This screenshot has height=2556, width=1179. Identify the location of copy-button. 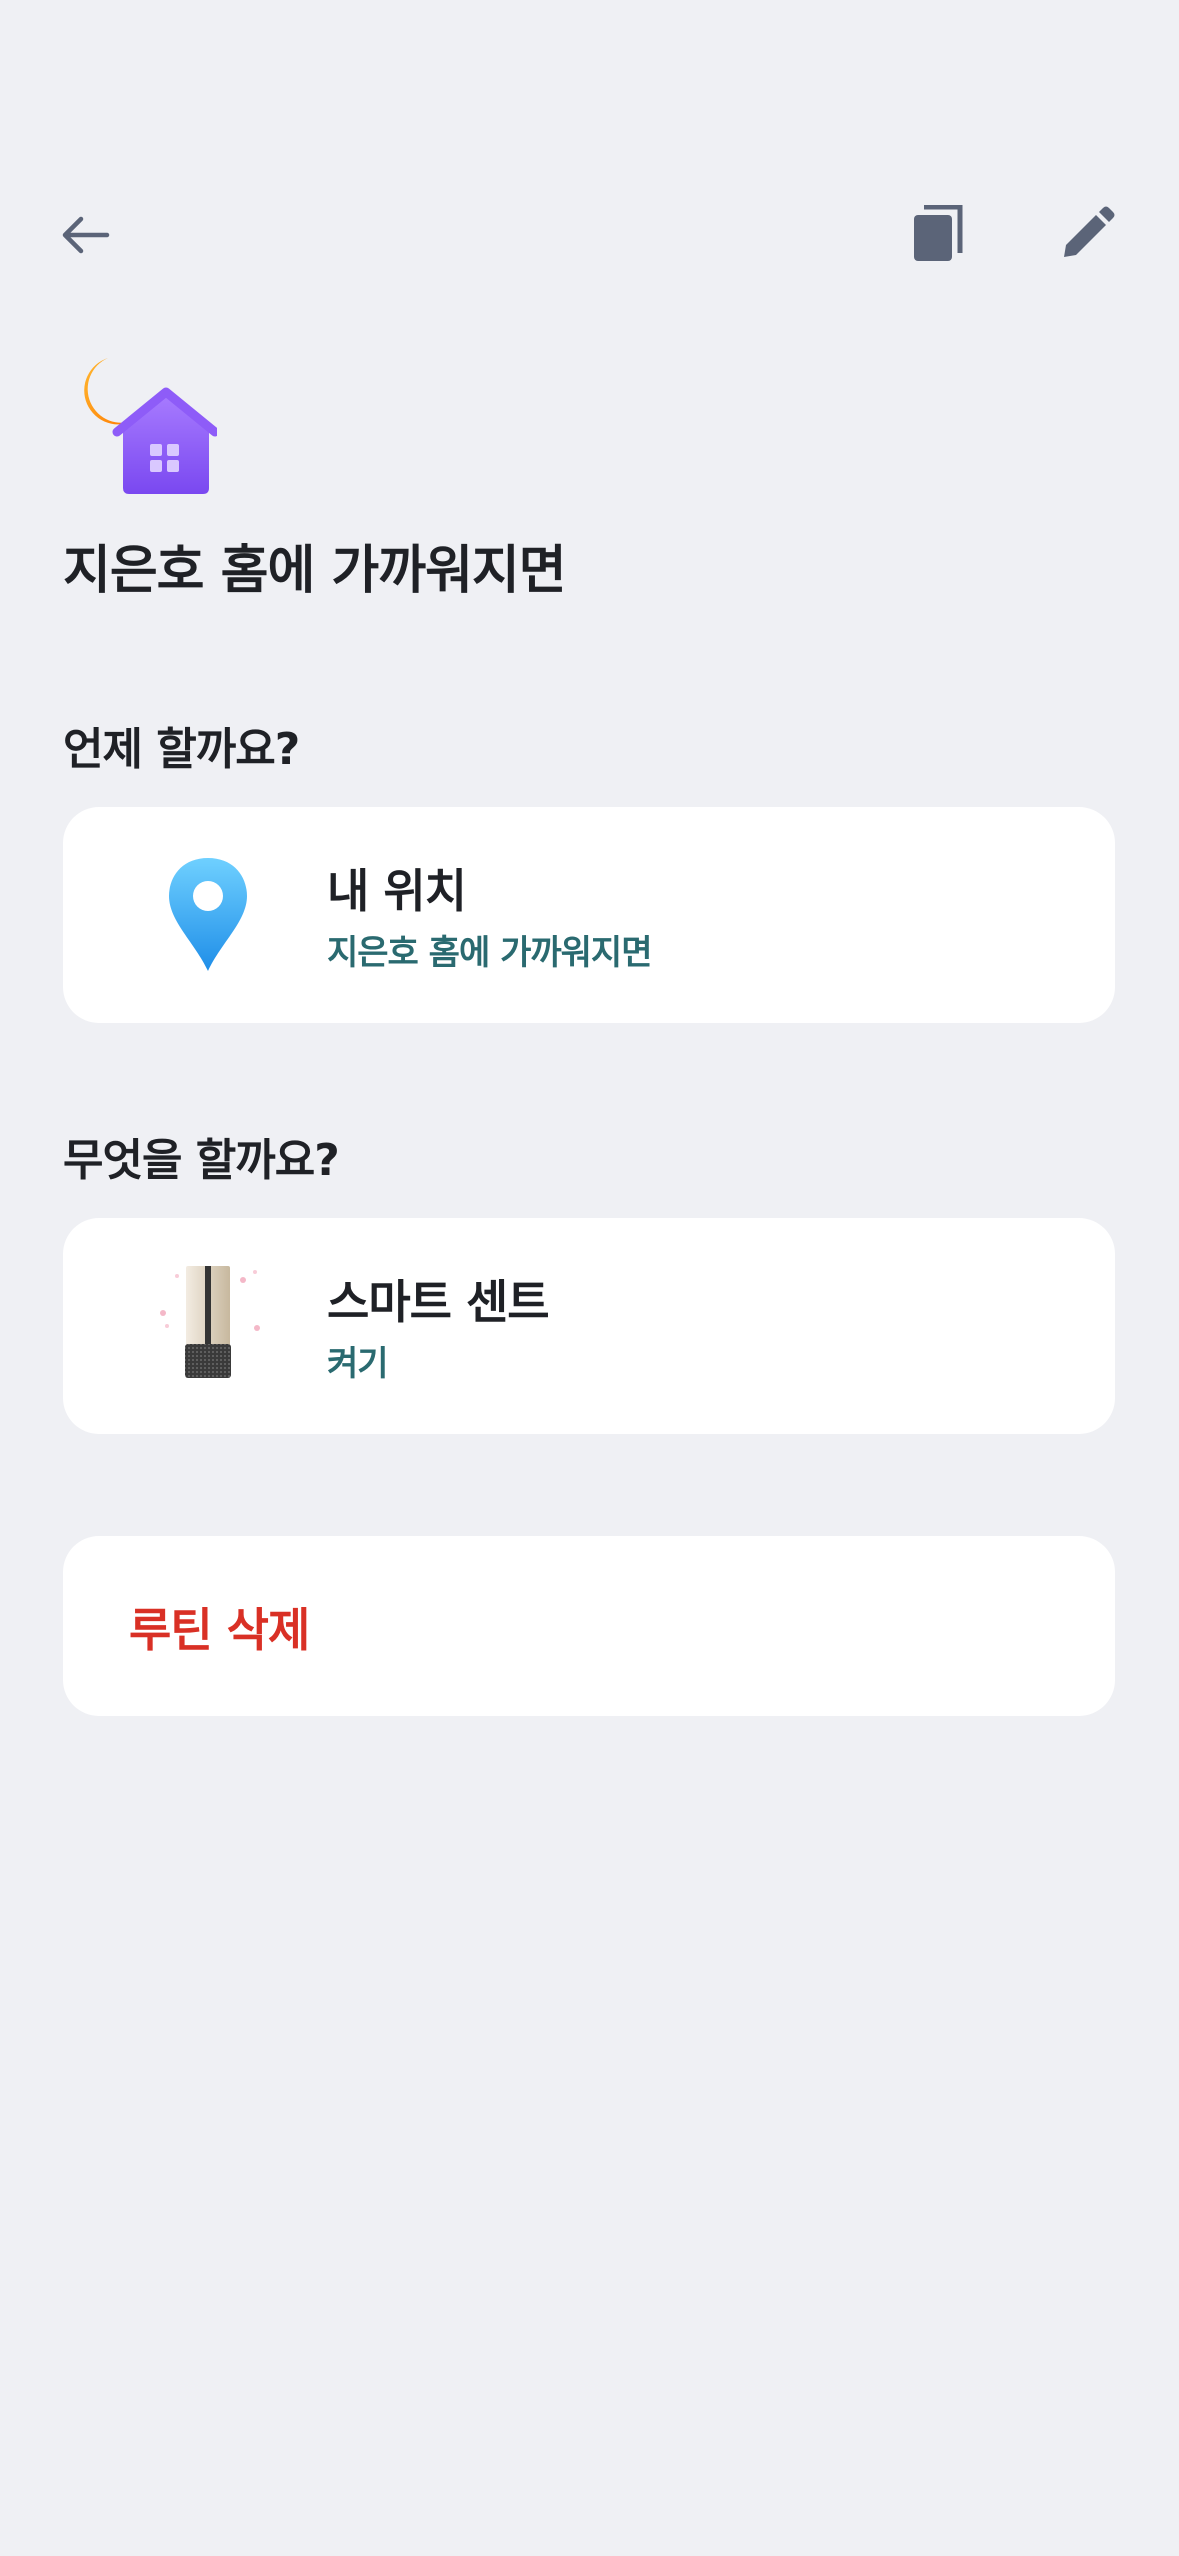
(937, 235).